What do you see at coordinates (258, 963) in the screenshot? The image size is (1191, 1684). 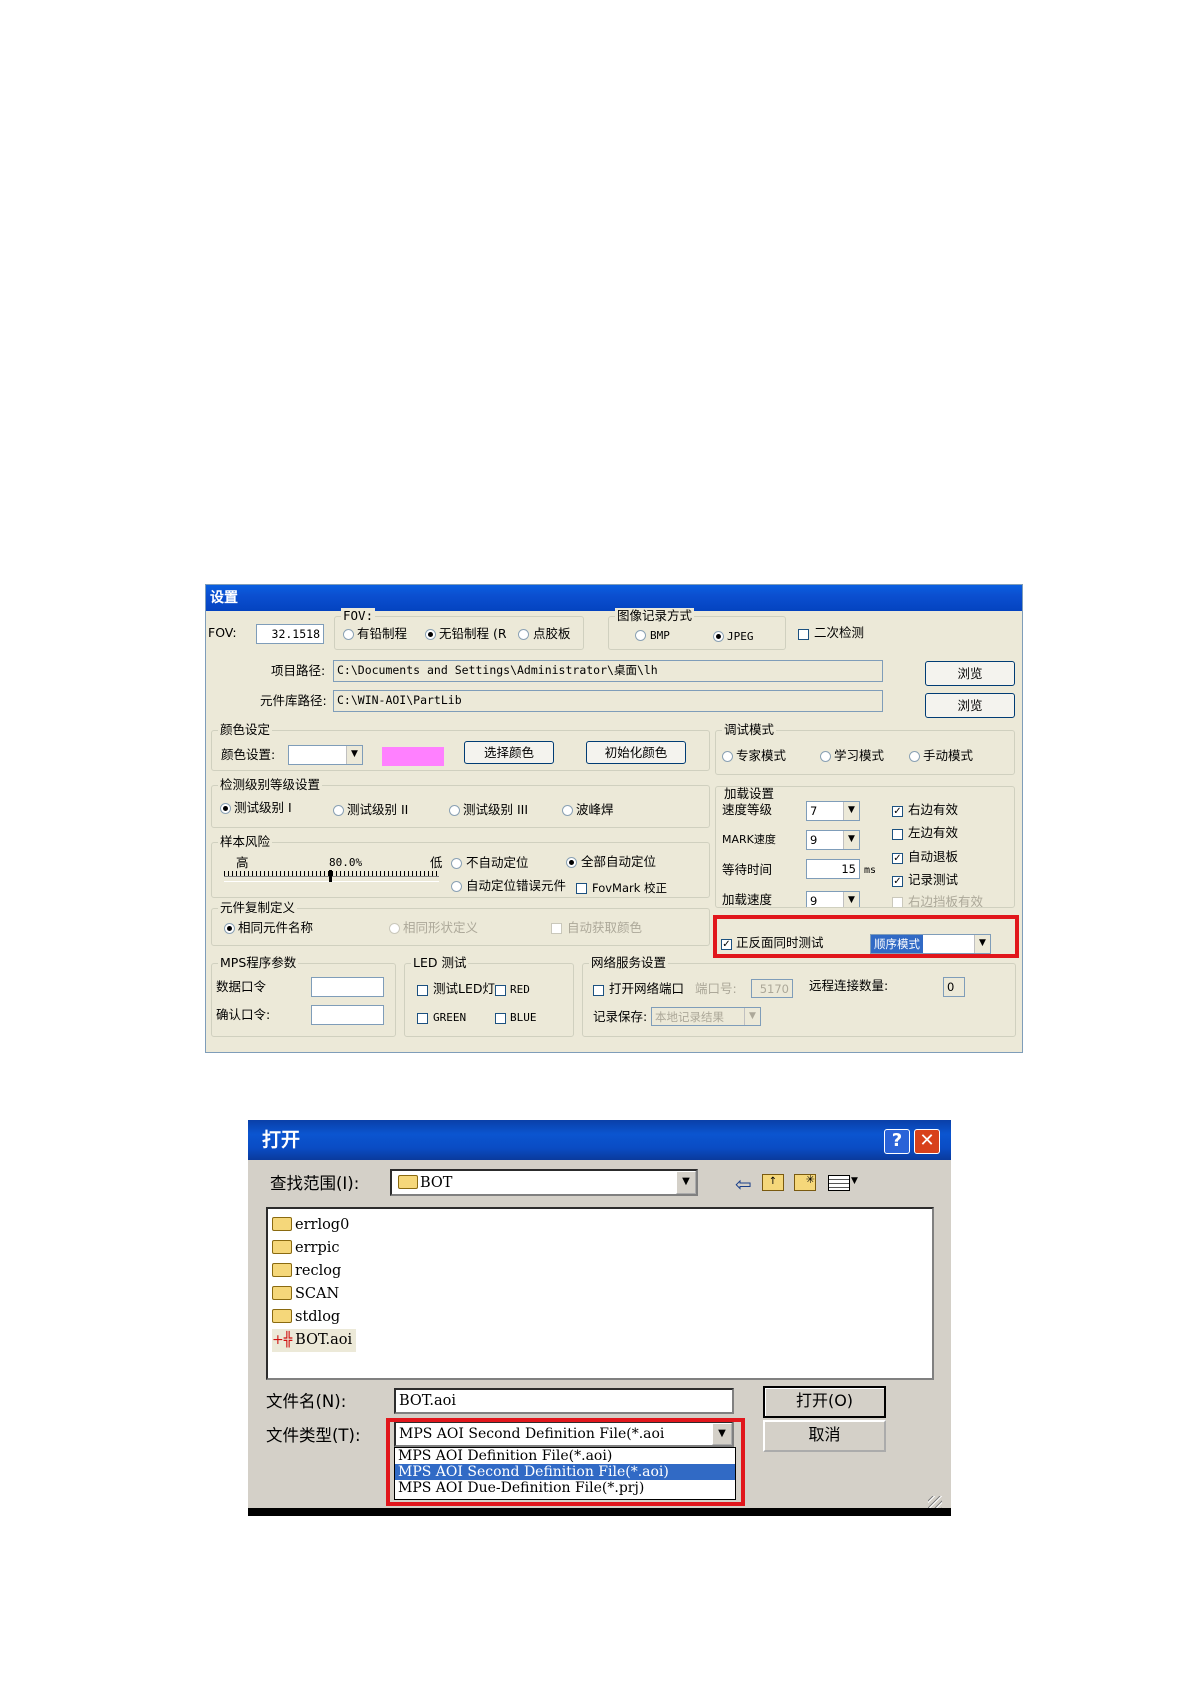 I see `mps-group-title: MPS程序参数` at bounding box center [258, 963].